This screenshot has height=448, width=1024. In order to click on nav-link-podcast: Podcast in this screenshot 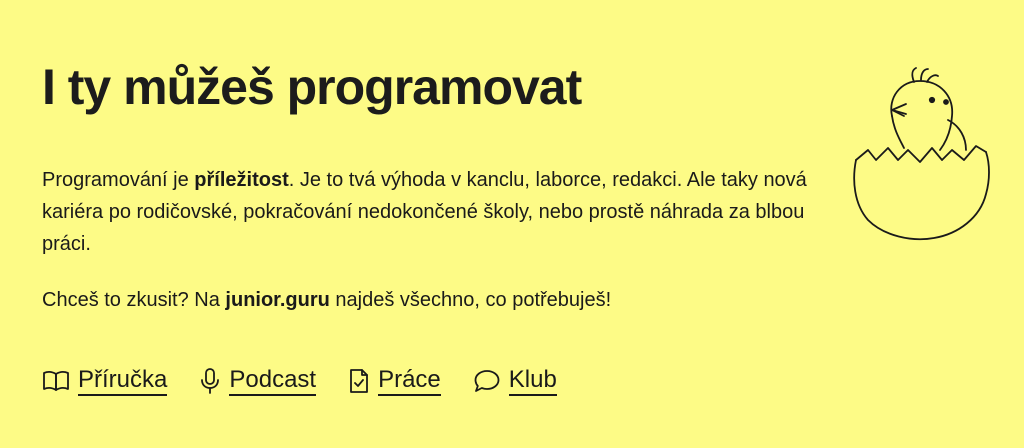, I will do `click(258, 381)`.